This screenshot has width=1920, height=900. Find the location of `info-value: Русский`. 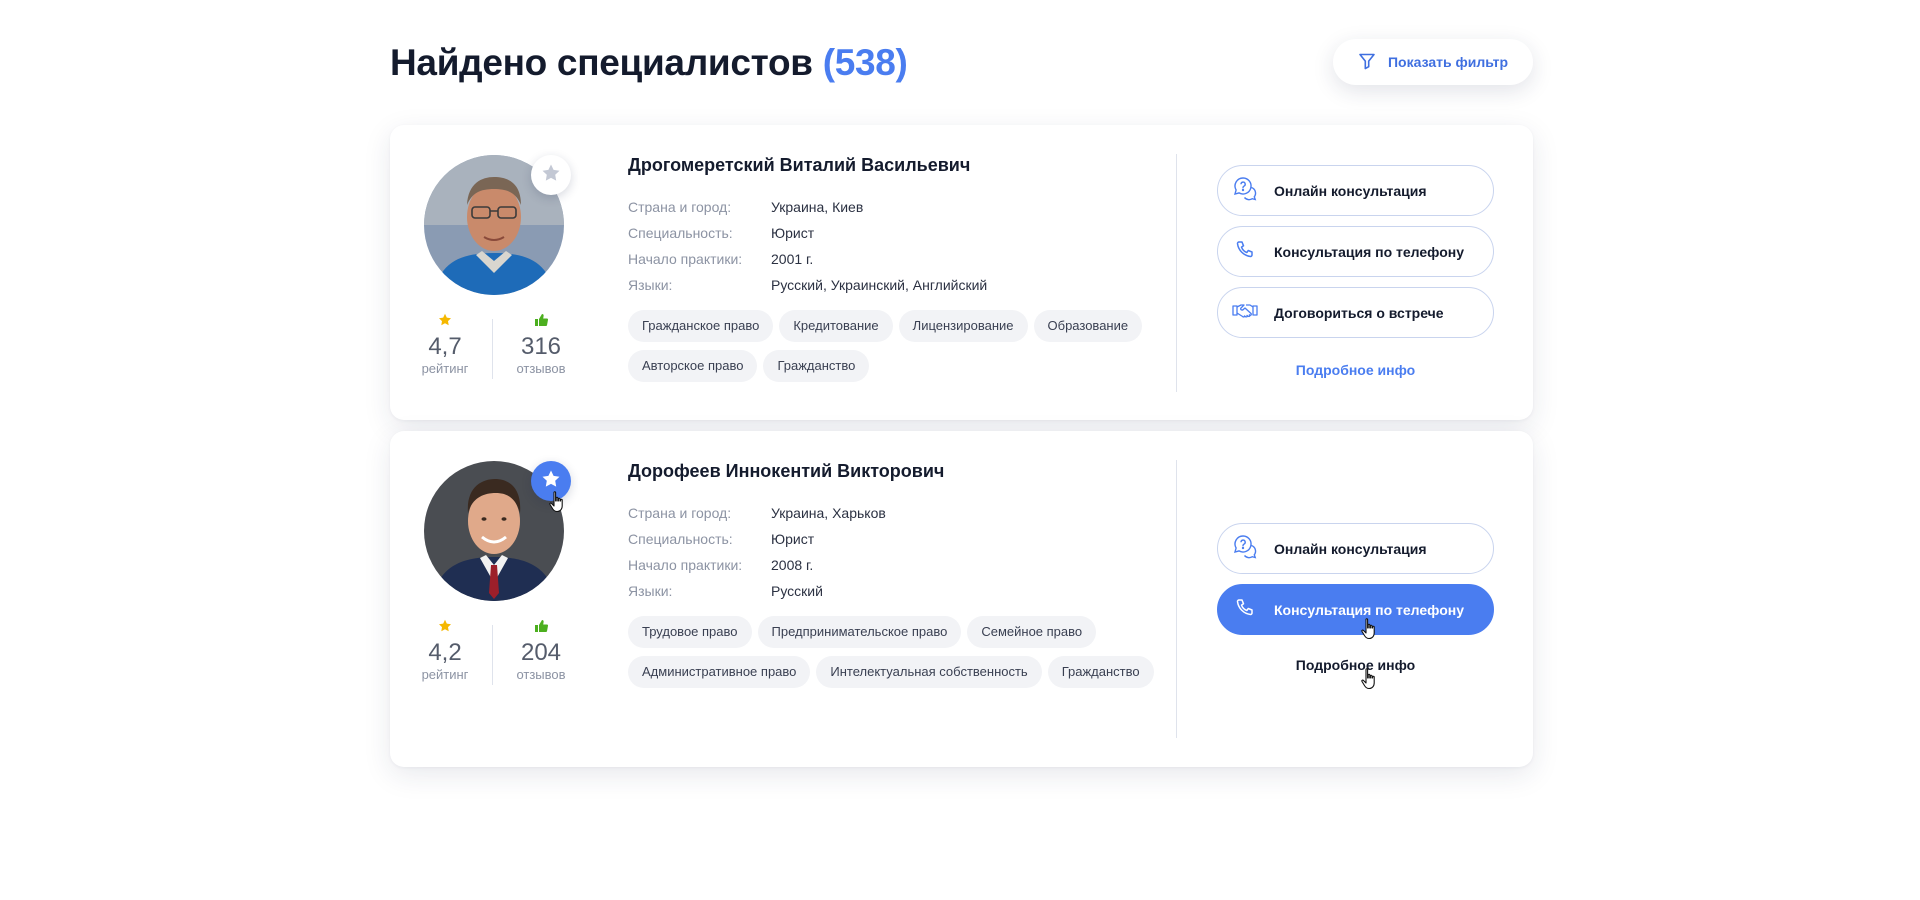

info-value: Русский is located at coordinates (797, 591).